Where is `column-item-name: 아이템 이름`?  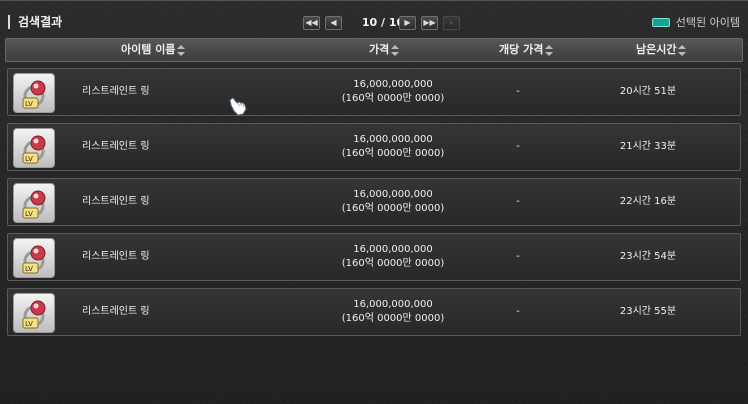 column-item-name: 아이템 이름 is located at coordinates (153, 50).